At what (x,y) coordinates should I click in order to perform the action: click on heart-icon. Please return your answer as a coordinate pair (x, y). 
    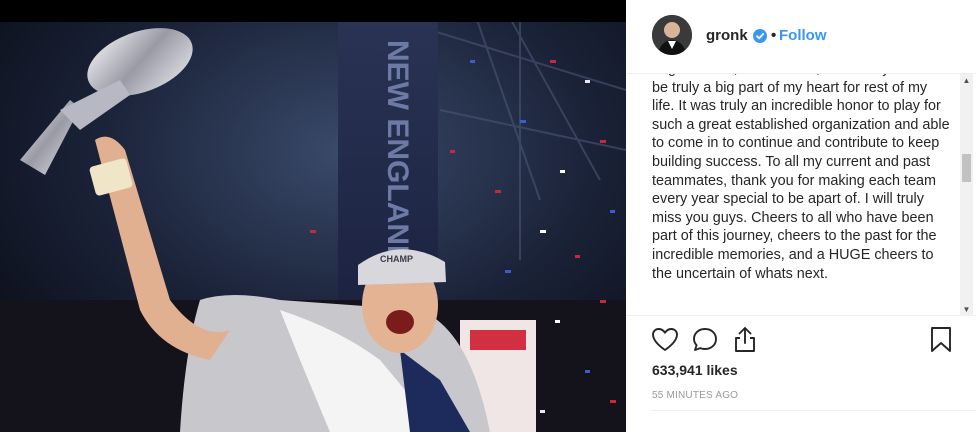
    Looking at the image, I should click on (665, 340).